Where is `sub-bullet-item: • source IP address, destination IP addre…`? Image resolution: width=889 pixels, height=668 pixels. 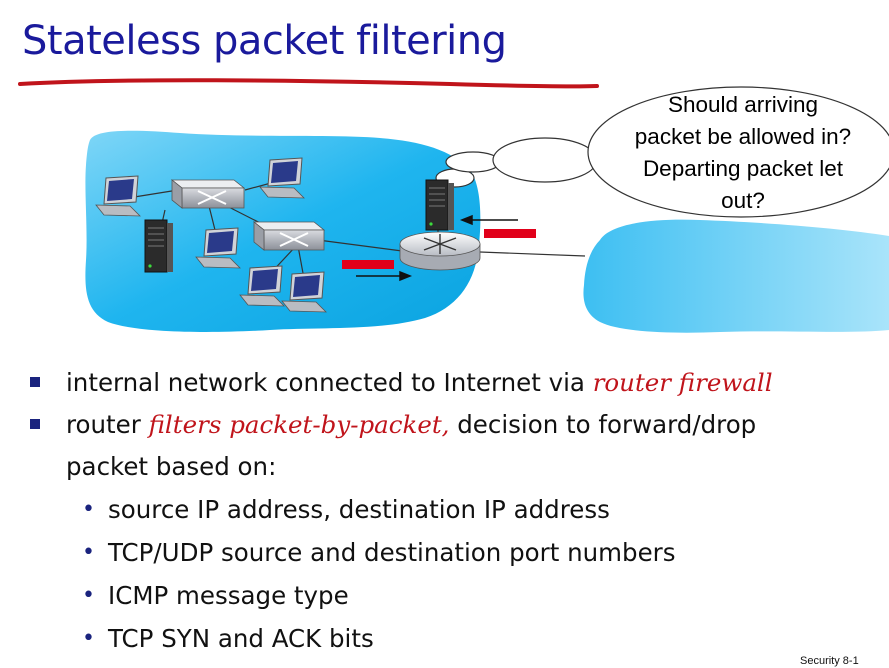
sub-bullet-item: • source IP address, destination IP addre… is located at coordinates (469, 509).